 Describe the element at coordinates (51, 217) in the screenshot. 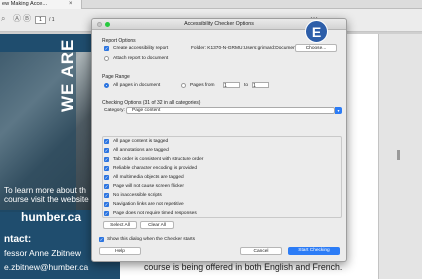

I see `promo-website: humber.ca` at that location.